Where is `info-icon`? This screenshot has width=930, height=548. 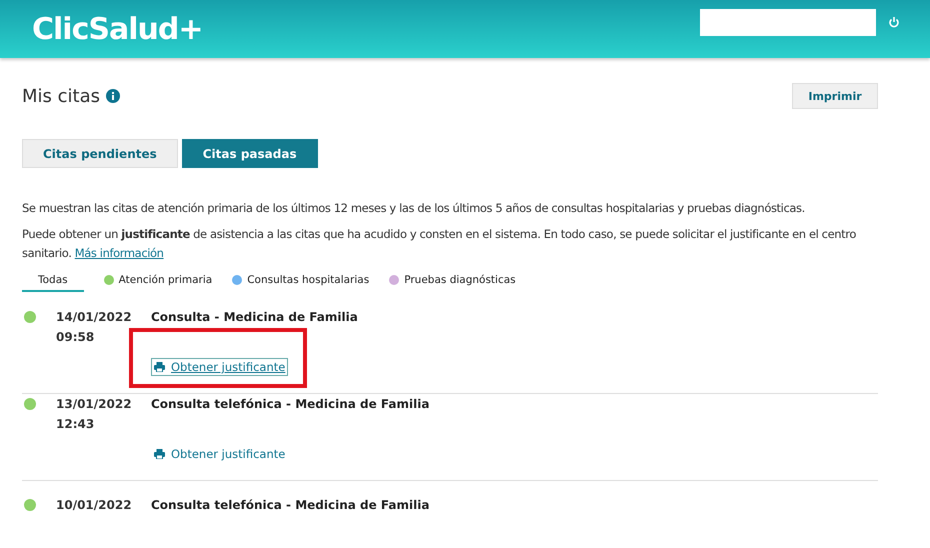 info-icon is located at coordinates (113, 96).